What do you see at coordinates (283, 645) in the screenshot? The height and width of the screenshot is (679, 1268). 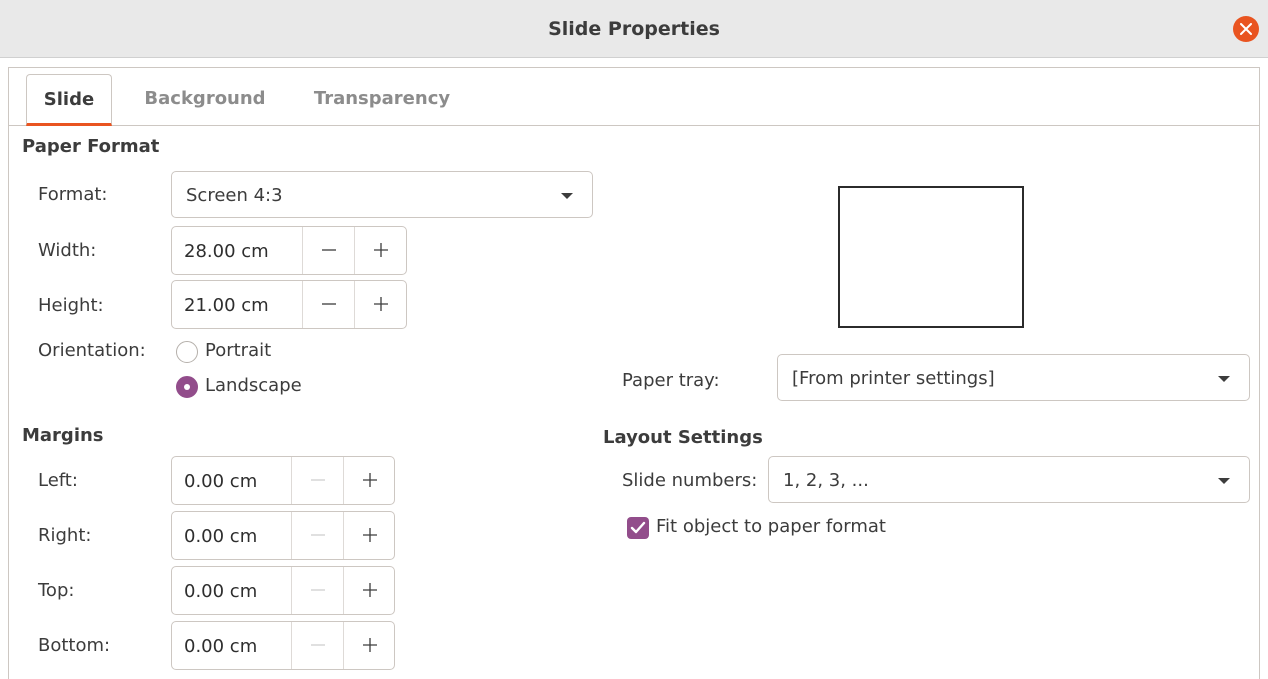 I see `bottom-margin-spinbox: 0.00 cm` at bounding box center [283, 645].